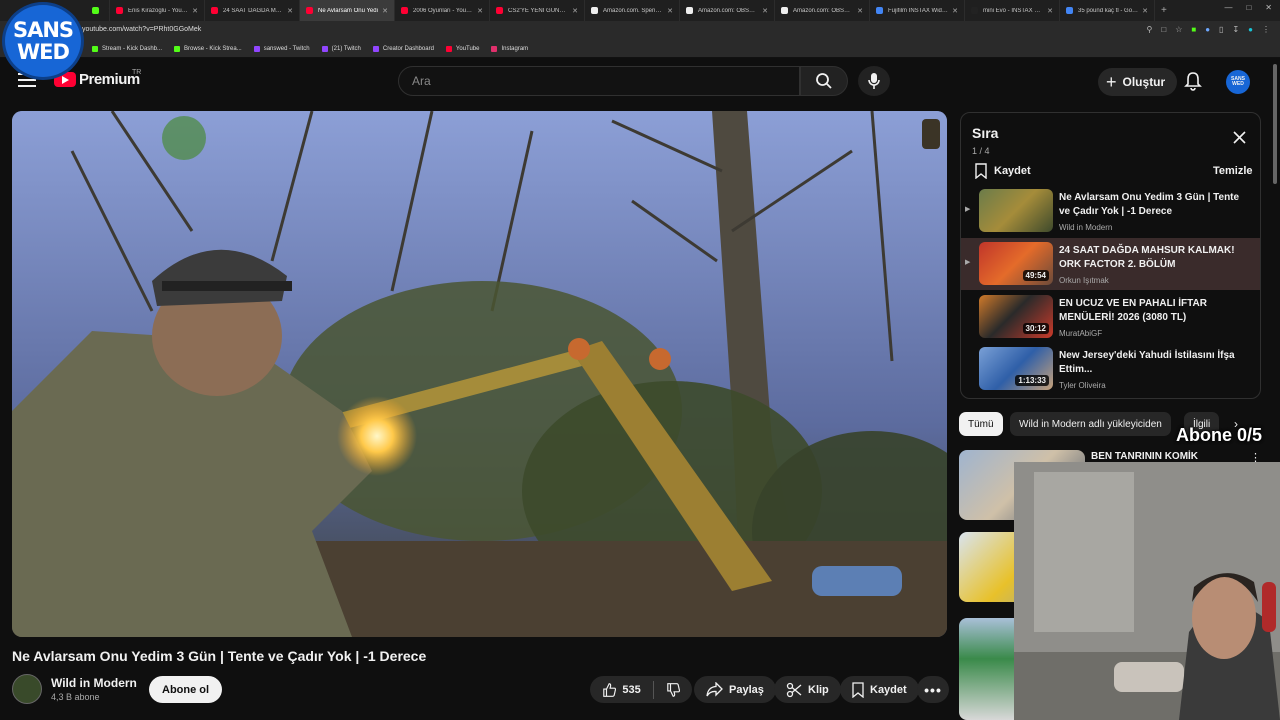 Image resolution: width=1280 pixels, height=720 pixels. What do you see at coordinates (1107, 10) in the screenshot?
I see `browser-tab: 35 pound kaç tl - Goog ✕` at bounding box center [1107, 10].